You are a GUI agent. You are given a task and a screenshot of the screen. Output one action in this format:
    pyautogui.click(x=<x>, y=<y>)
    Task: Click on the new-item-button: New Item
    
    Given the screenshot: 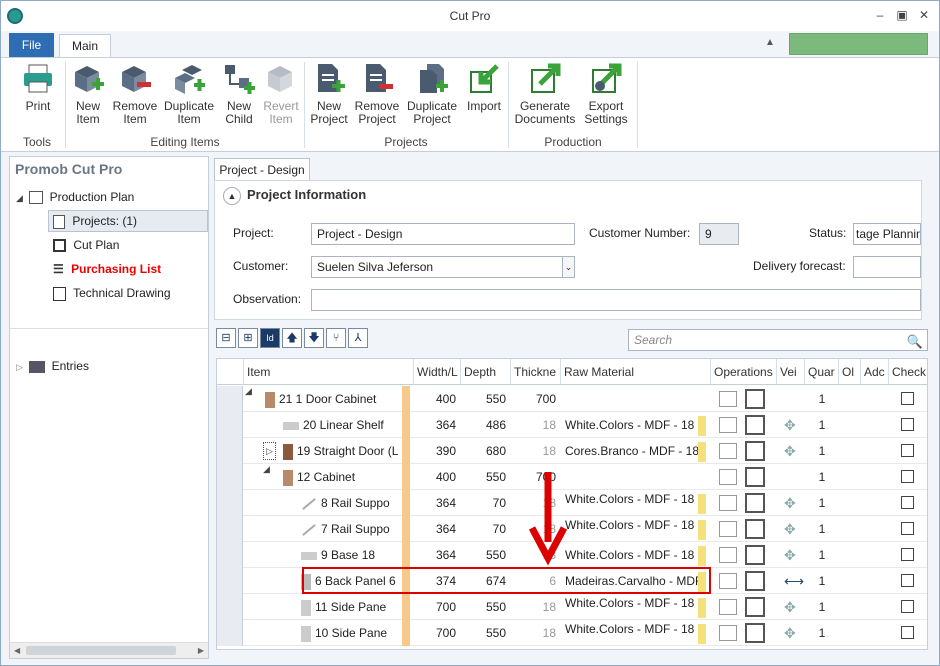 What is the action you would take?
    pyautogui.click(x=88, y=94)
    